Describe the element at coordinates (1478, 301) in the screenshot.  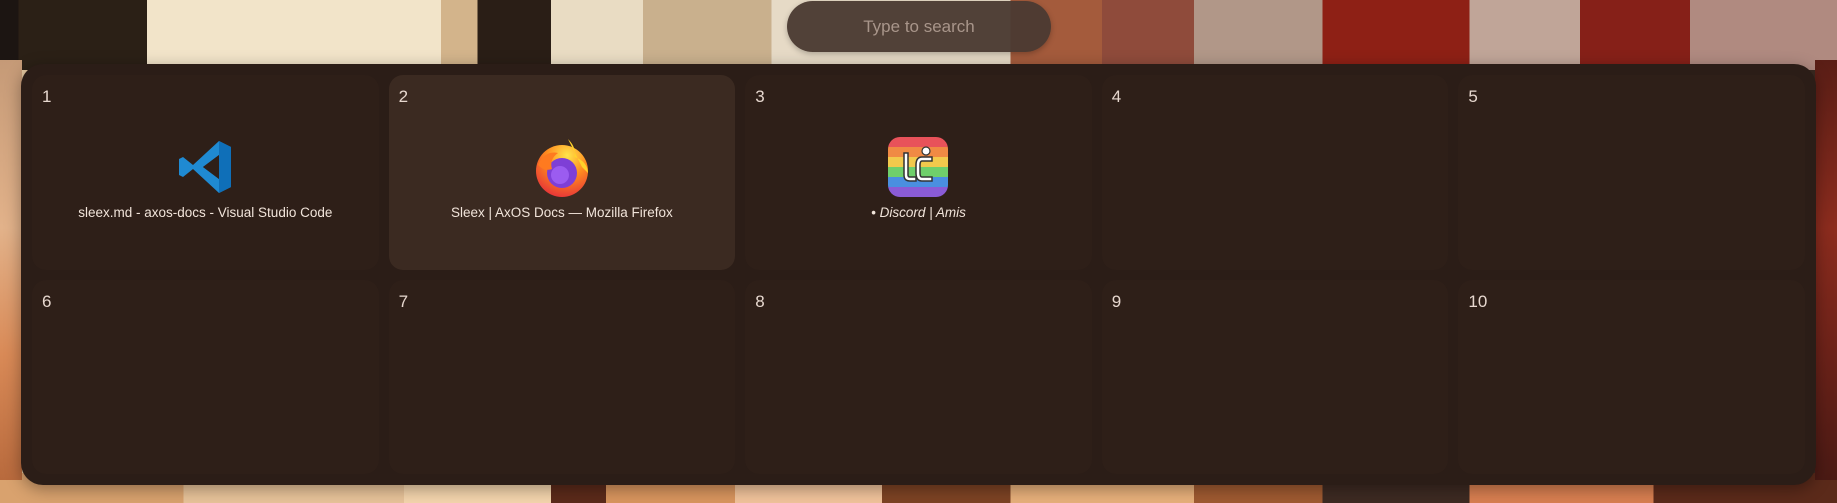
I see `workspace-number: 10` at that location.